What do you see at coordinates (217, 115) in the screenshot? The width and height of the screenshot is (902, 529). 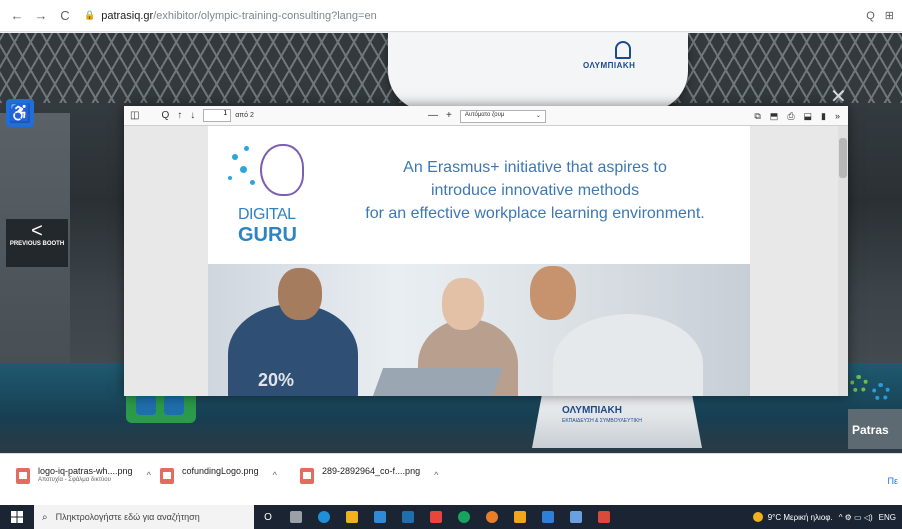 I see `page-number-input: 1` at bounding box center [217, 115].